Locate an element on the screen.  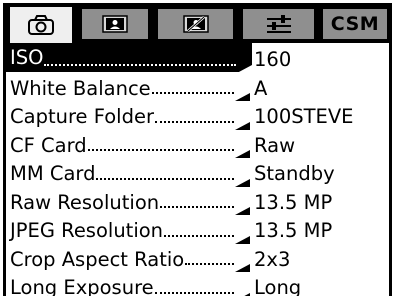
menu-item-long-exposure: Long Exposure Long is located at coordinates (197, 283).